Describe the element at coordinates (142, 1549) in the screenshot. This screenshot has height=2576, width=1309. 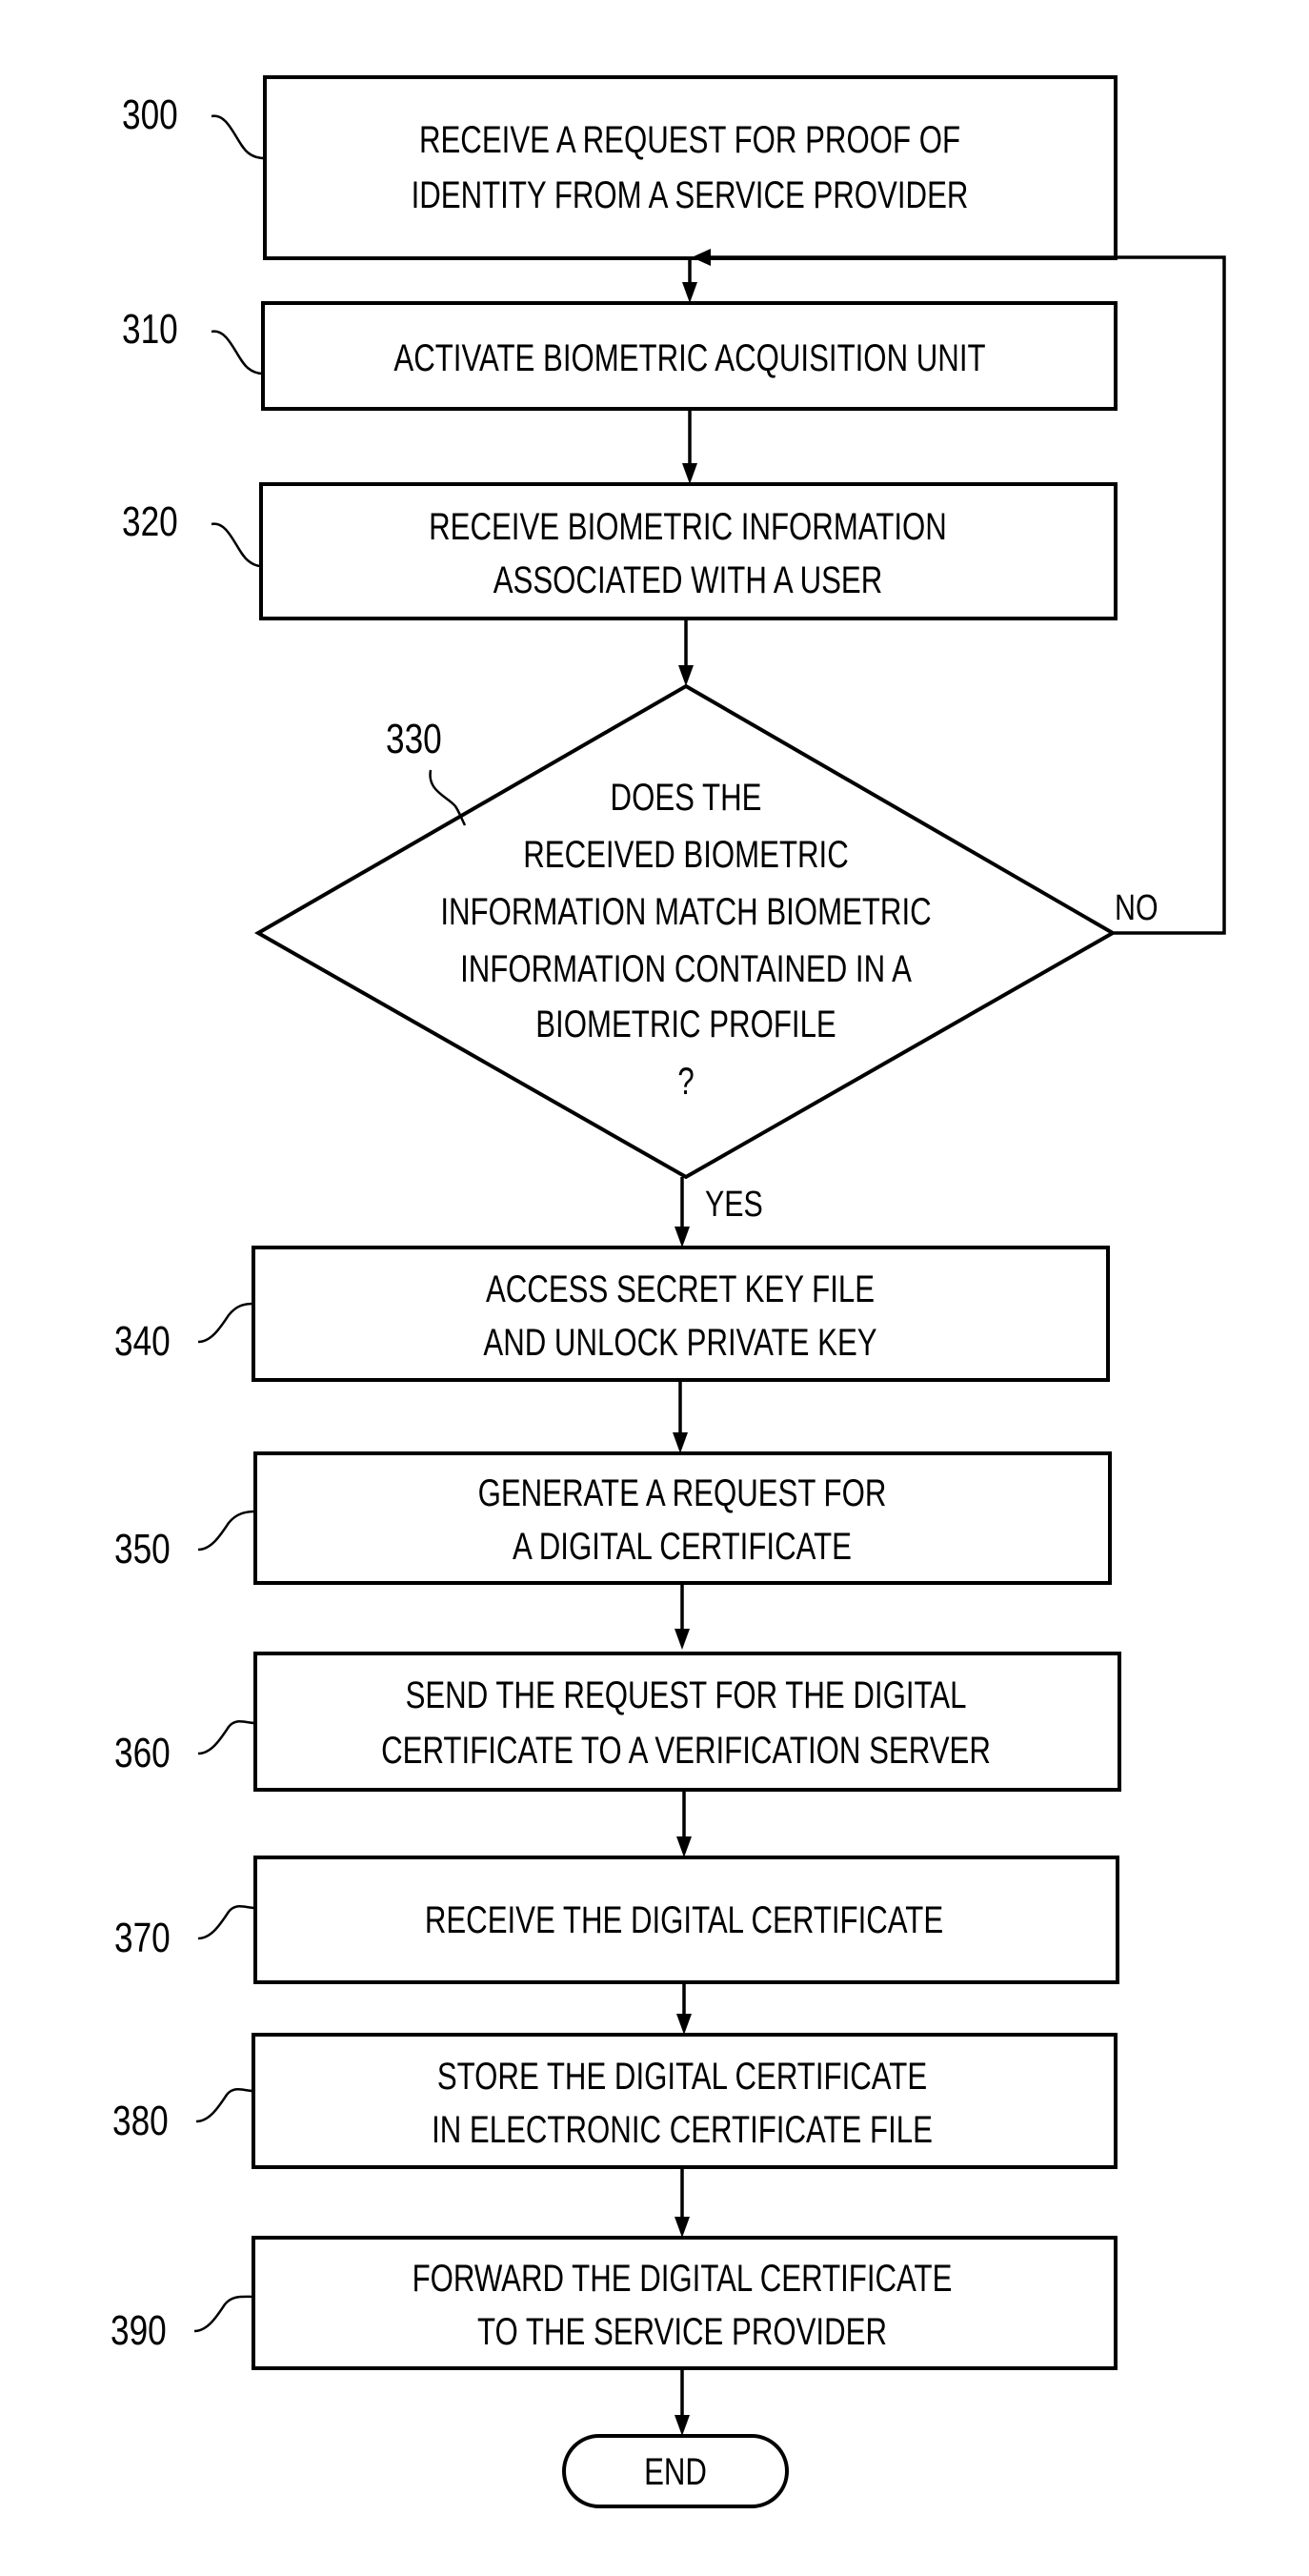
I see `ref-label-350: 350` at that location.